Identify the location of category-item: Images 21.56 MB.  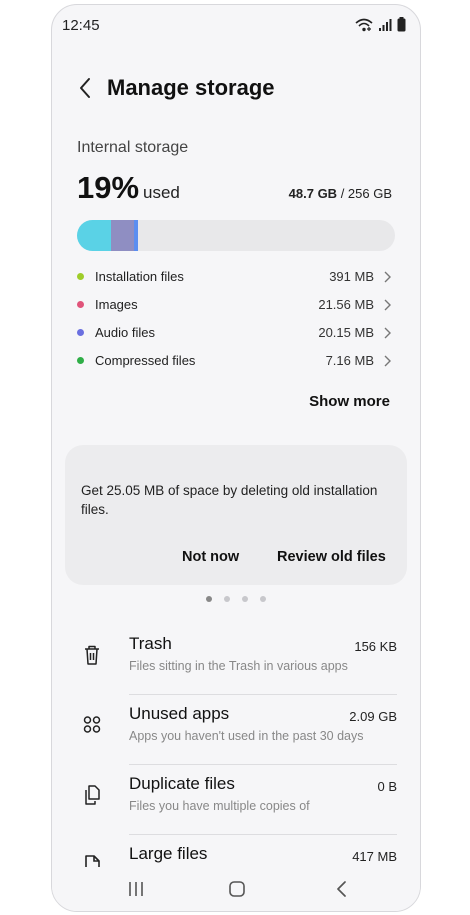
(234, 305).